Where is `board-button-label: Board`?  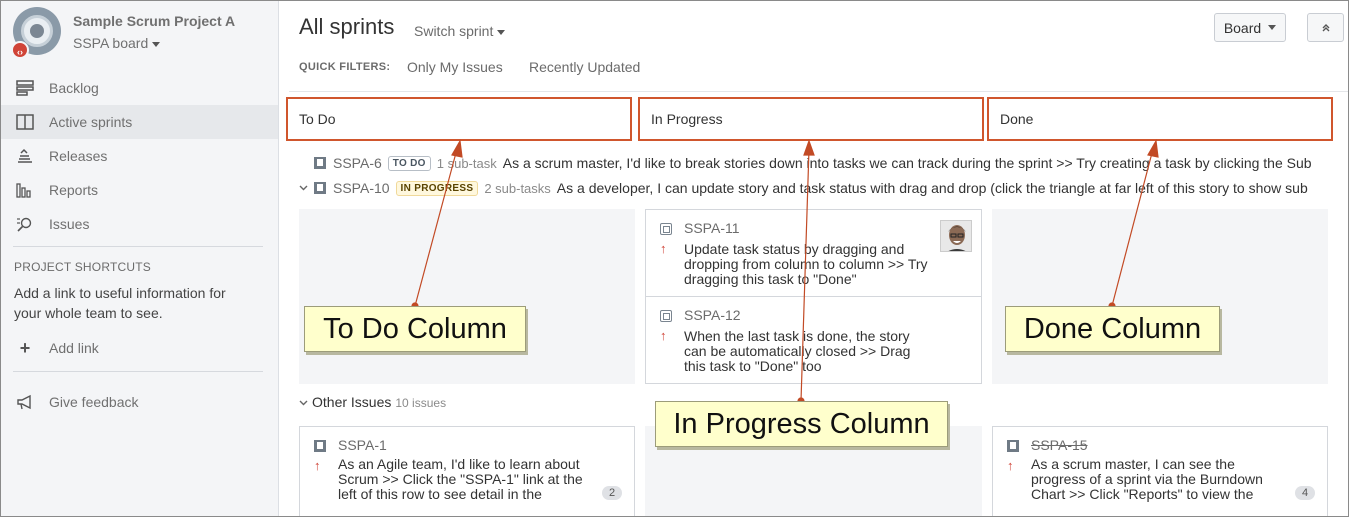
board-button-label: Board is located at coordinates (1242, 27).